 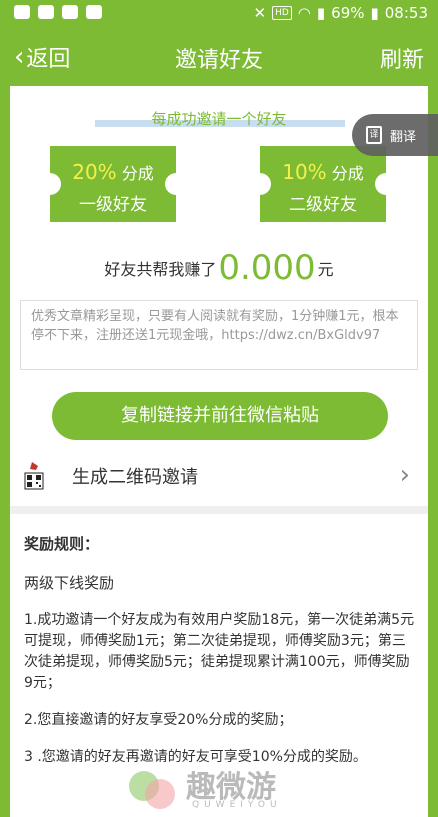 What do you see at coordinates (69, 583) in the screenshot?
I see `rules-subtitle: 两级下线奖励` at bounding box center [69, 583].